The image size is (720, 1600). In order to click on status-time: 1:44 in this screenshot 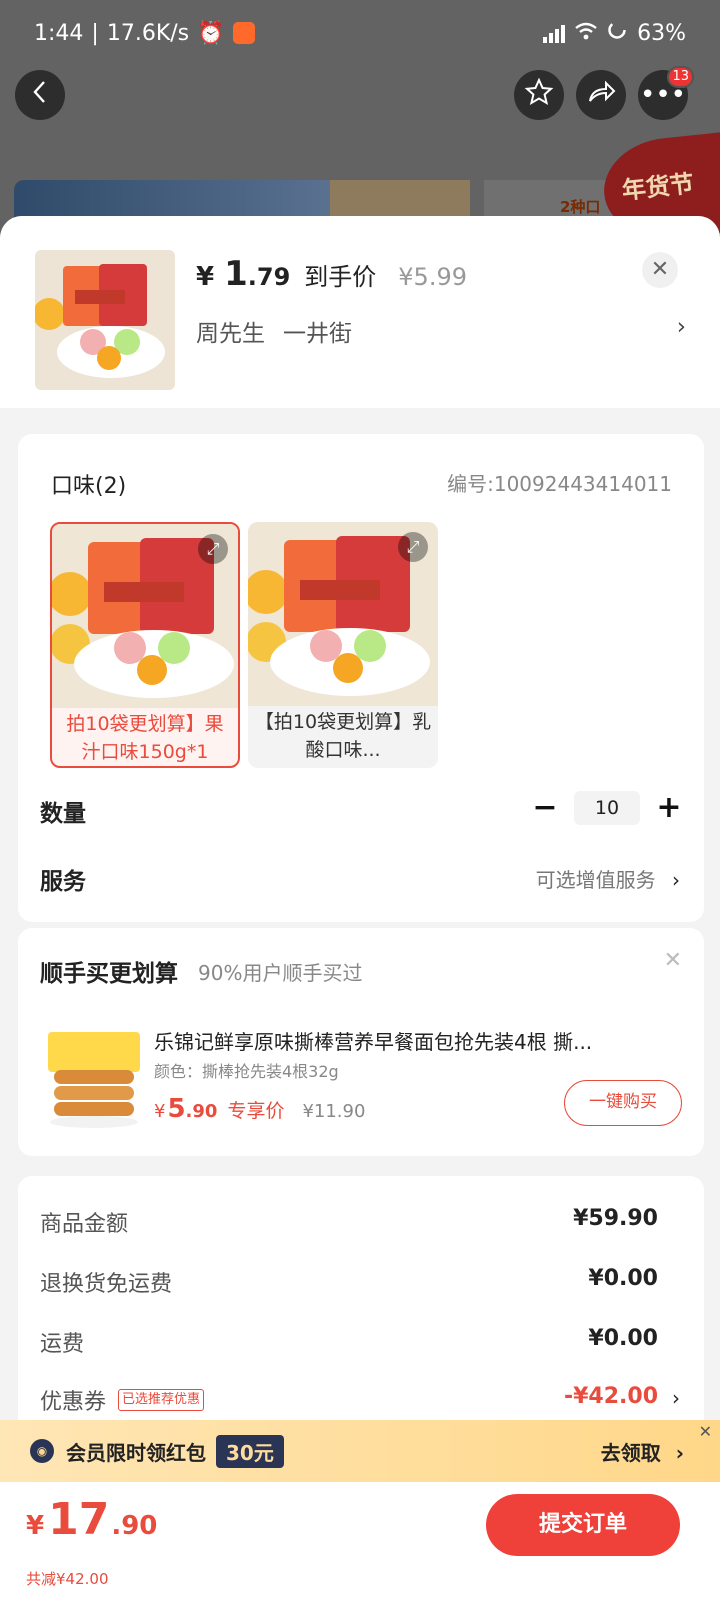, I will do `click(59, 33)`.